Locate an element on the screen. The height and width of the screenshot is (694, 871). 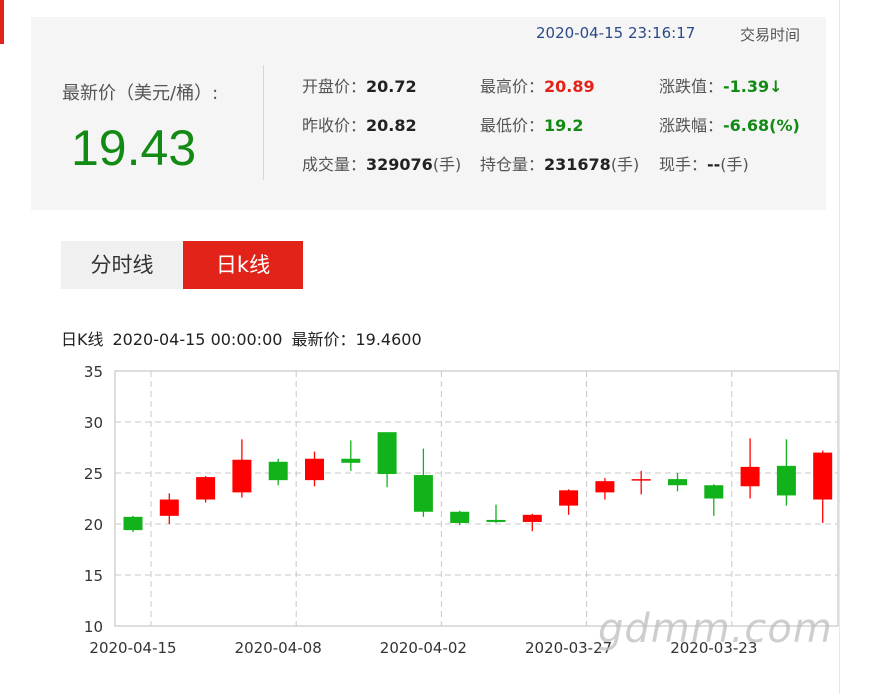
volume-unit: (手) is located at coordinates (447, 164).